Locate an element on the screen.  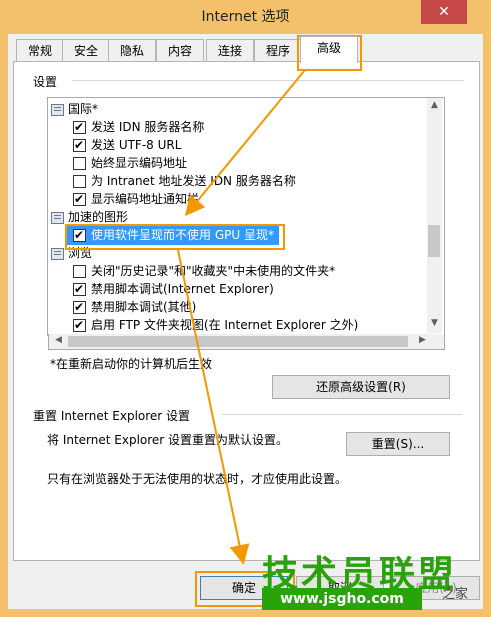
tab-advanced: 高级 is located at coordinates (329, 49).